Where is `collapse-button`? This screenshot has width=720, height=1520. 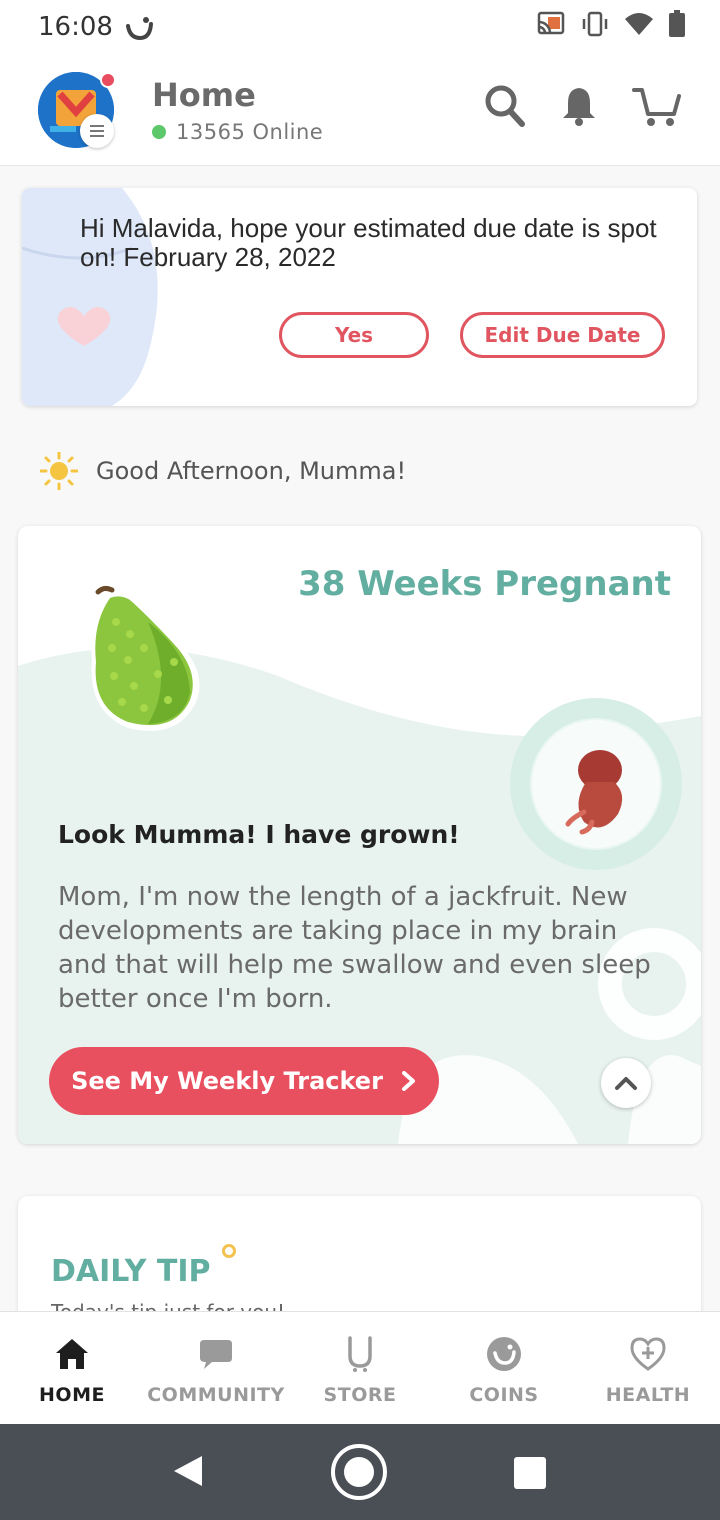 collapse-button is located at coordinates (626, 1083).